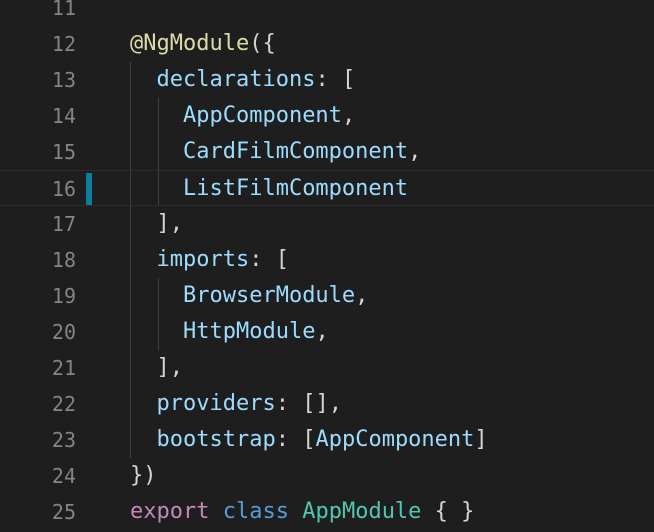 The height and width of the screenshot is (532, 654). I want to click on code-line: 19 BrowserModule,, so click(327, 296).